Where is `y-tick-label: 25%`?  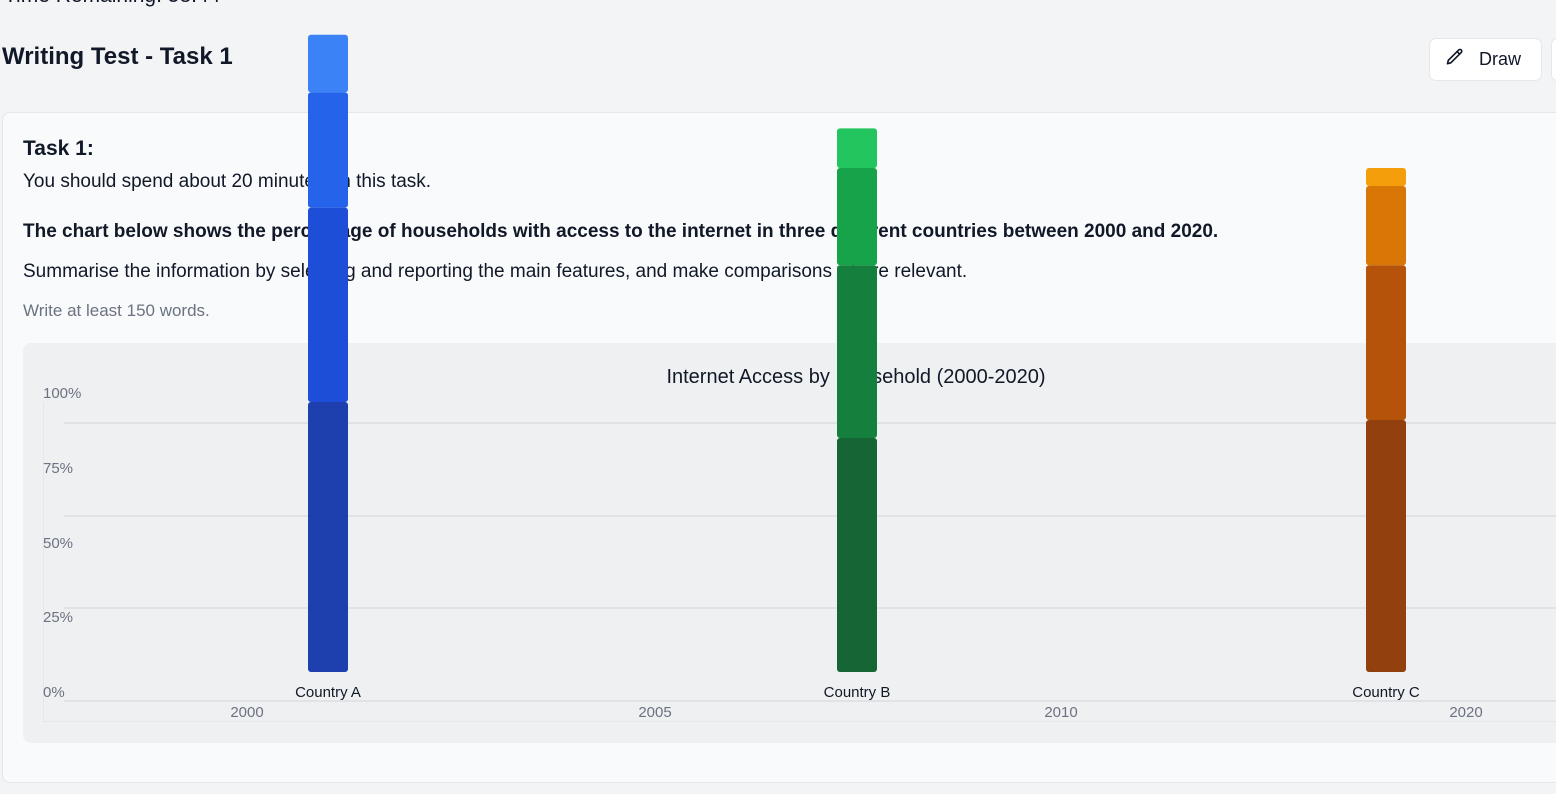 y-tick-label: 25% is located at coordinates (58, 617).